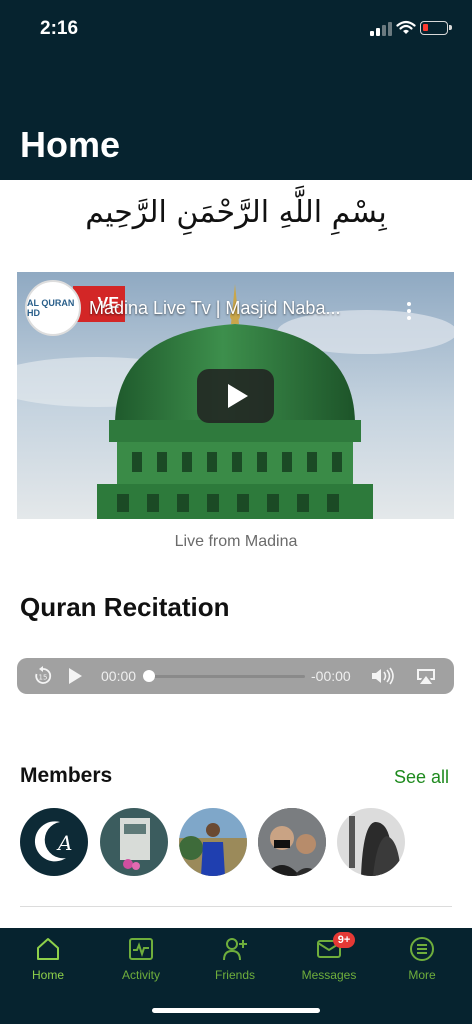 This screenshot has height=1024, width=472. I want to click on video-caption: Live from Madina, so click(236, 541).